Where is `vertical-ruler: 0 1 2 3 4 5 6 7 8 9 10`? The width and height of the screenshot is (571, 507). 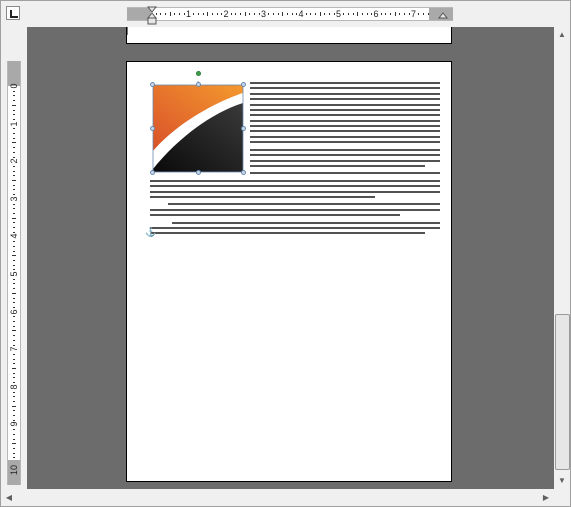
vertical-ruler: 0 1 2 3 4 5 6 7 8 9 10 is located at coordinates (14, 273).